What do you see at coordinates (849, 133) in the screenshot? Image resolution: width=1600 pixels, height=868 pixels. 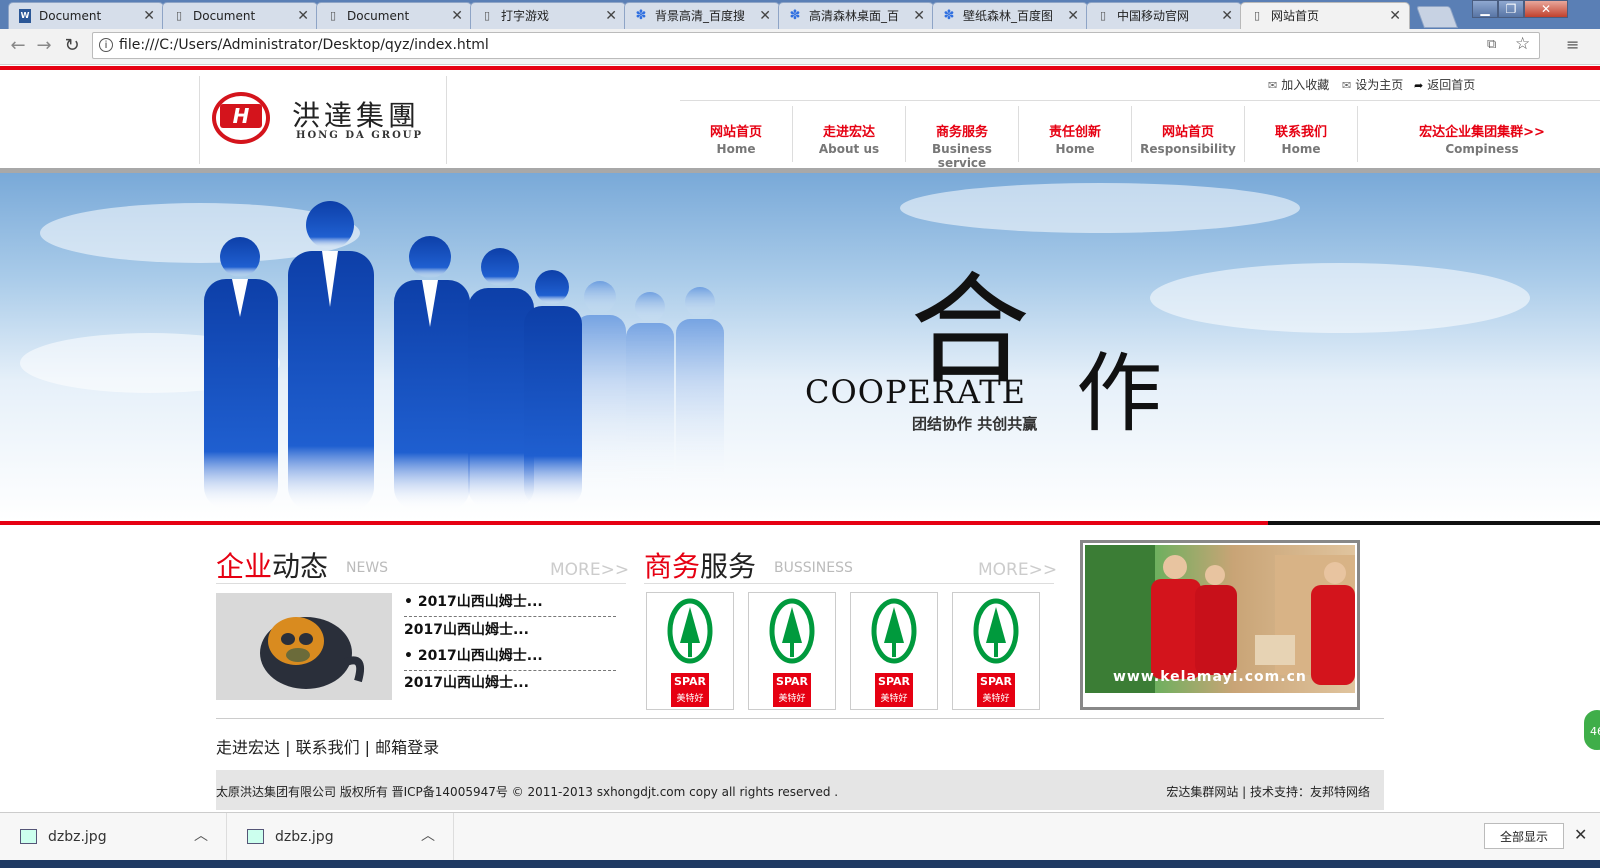 I see `nav-item-about: 走进宏达 About us` at bounding box center [849, 133].